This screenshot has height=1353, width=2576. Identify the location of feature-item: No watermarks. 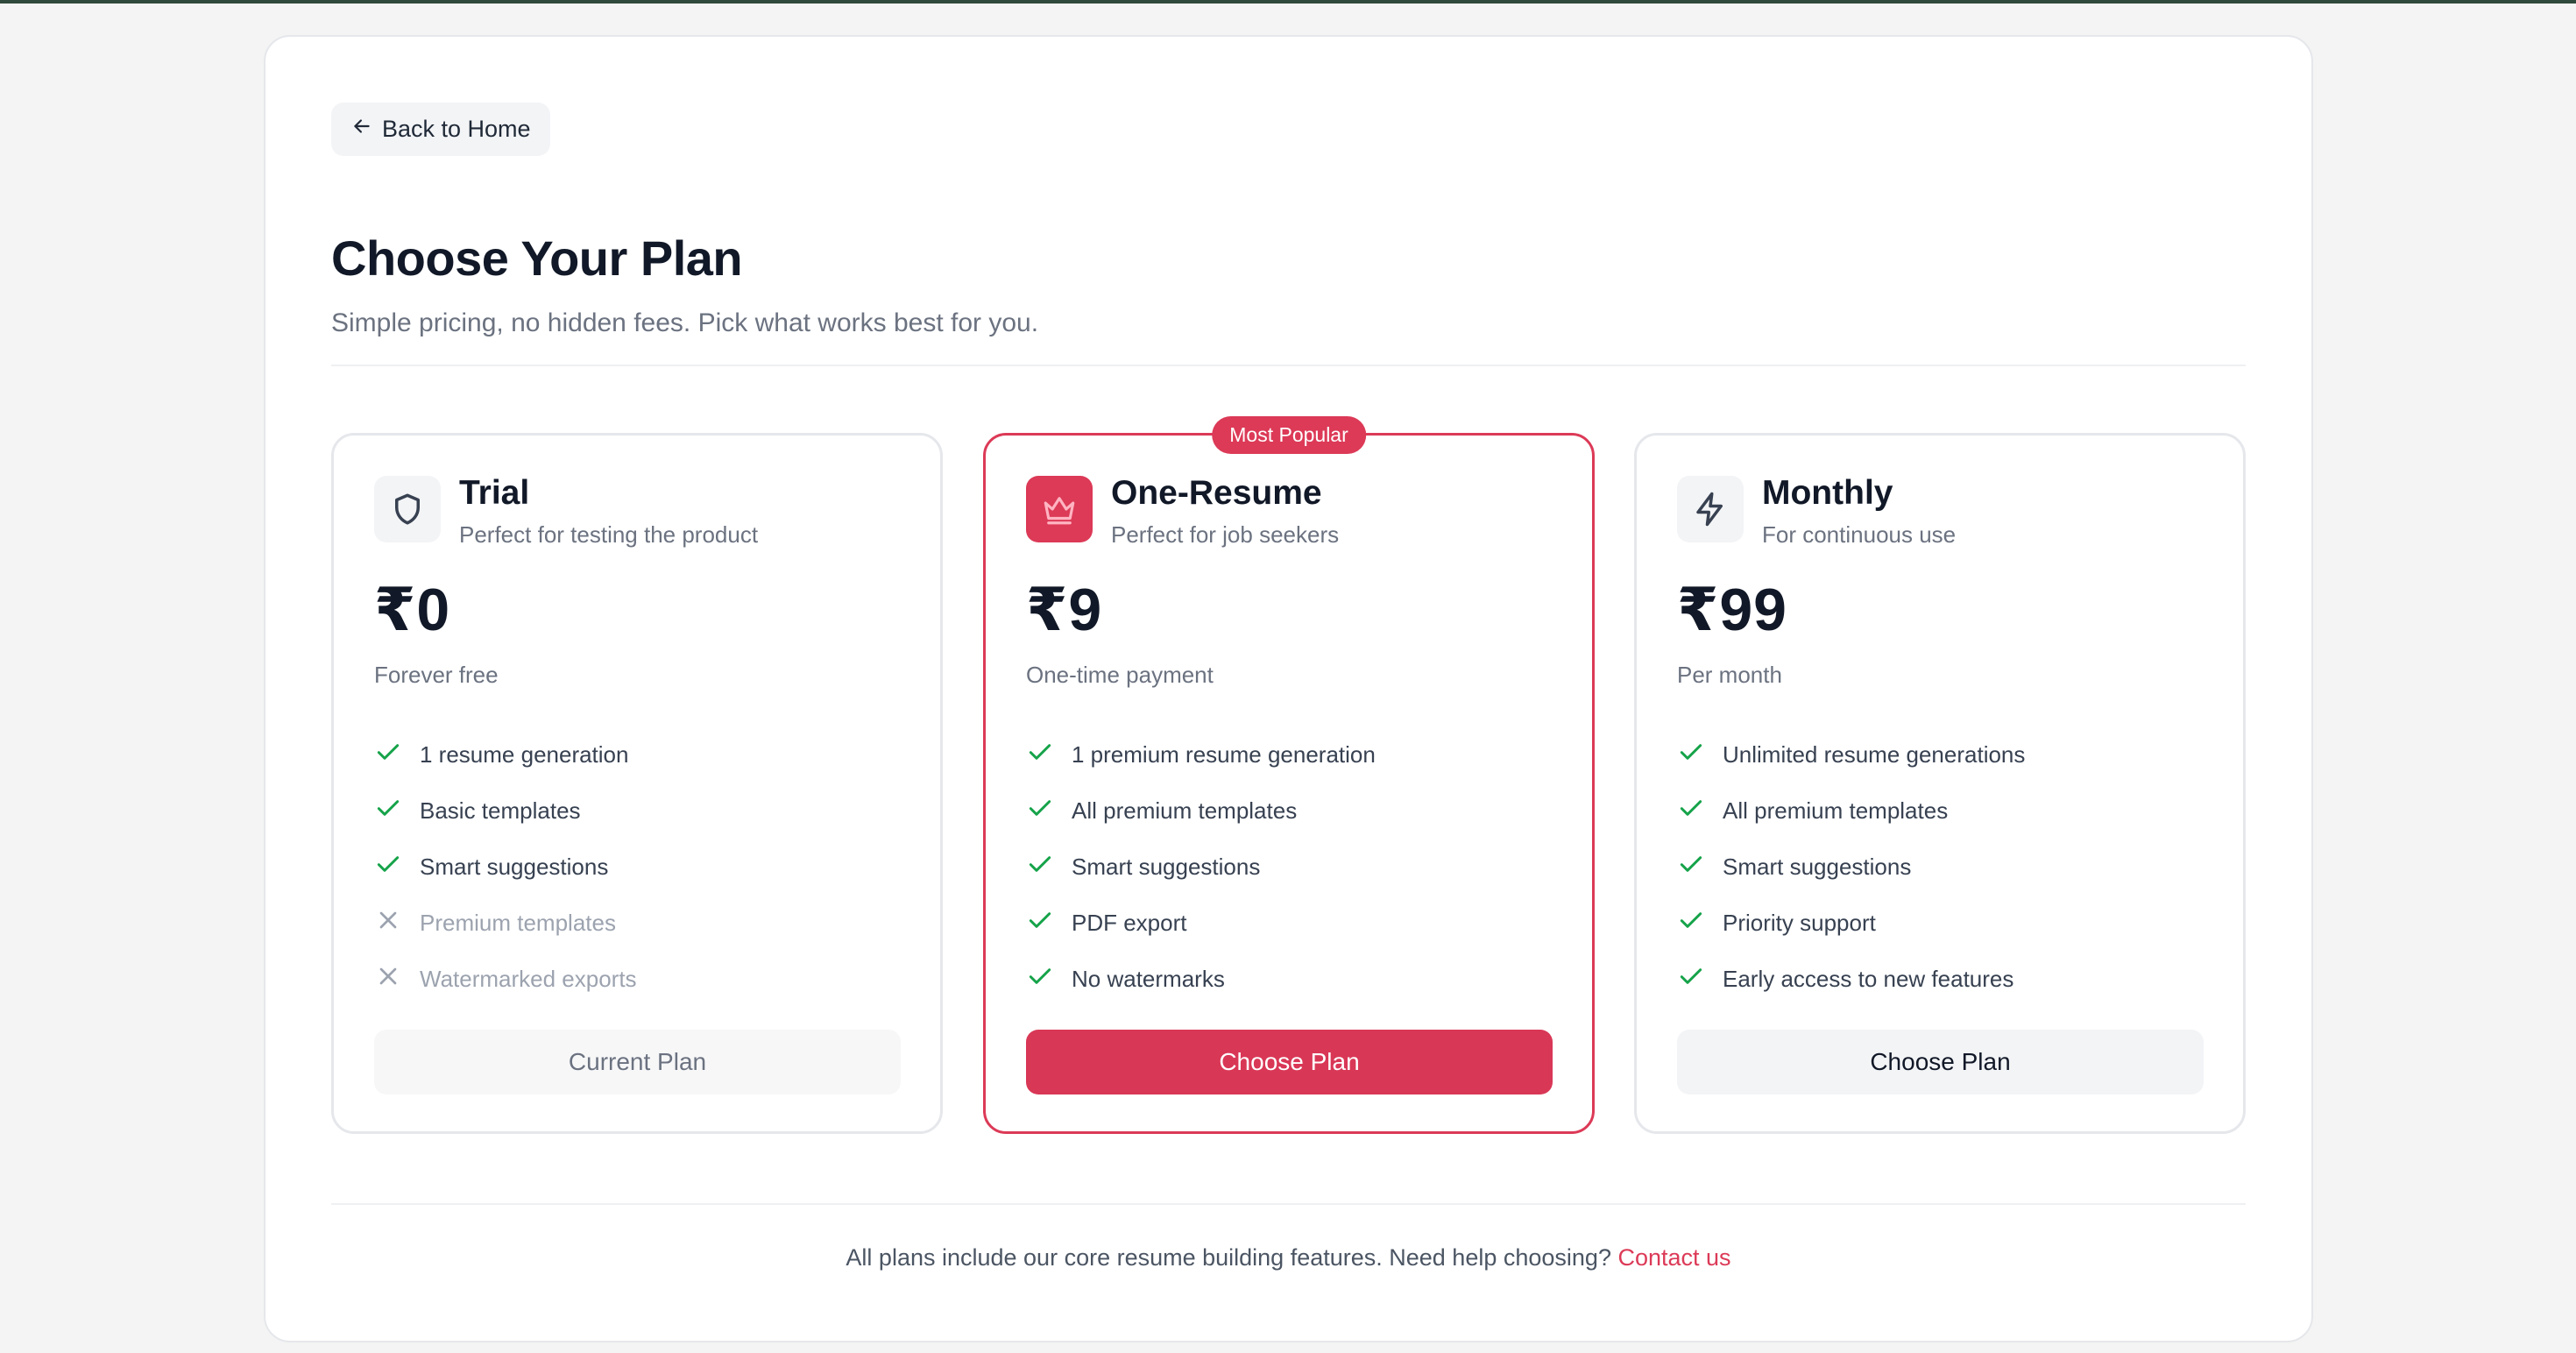
(1201, 979).